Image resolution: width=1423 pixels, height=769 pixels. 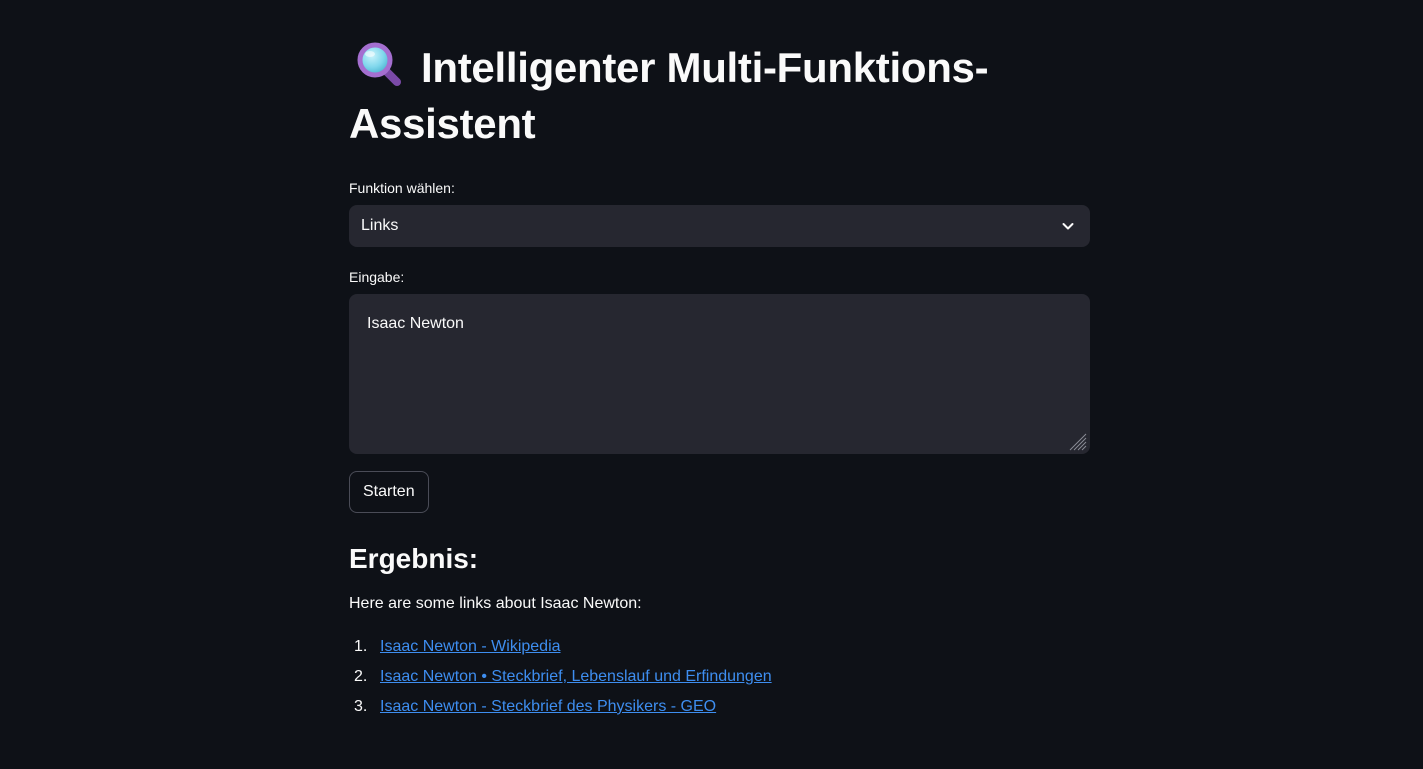 I want to click on result-heading: Ergebnis:, so click(x=414, y=558).